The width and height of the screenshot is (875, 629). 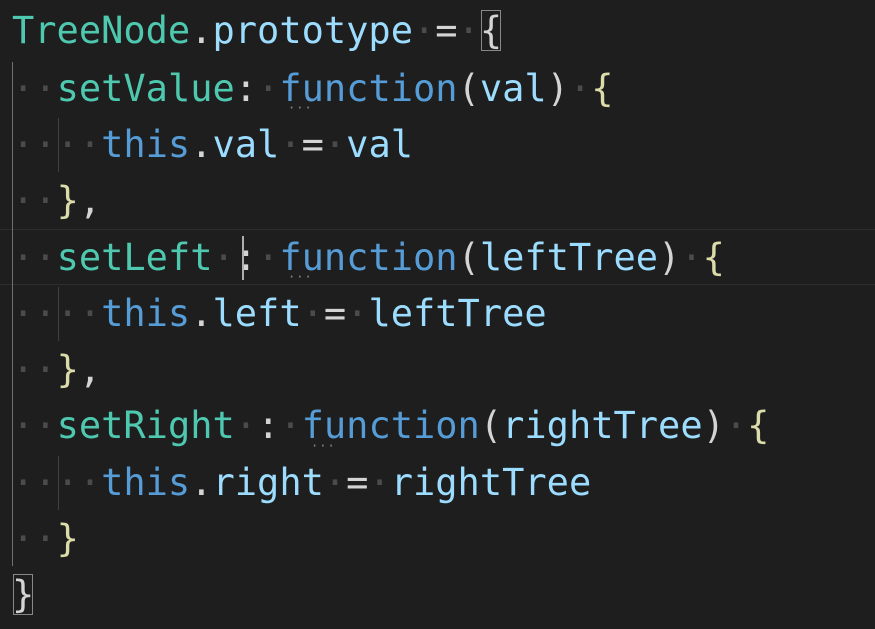 What do you see at coordinates (368, 258) in the screenshot?
I see `code-line-text: ··setLeft·:·function(leftTree)·{` at bounding box center [368, 258].